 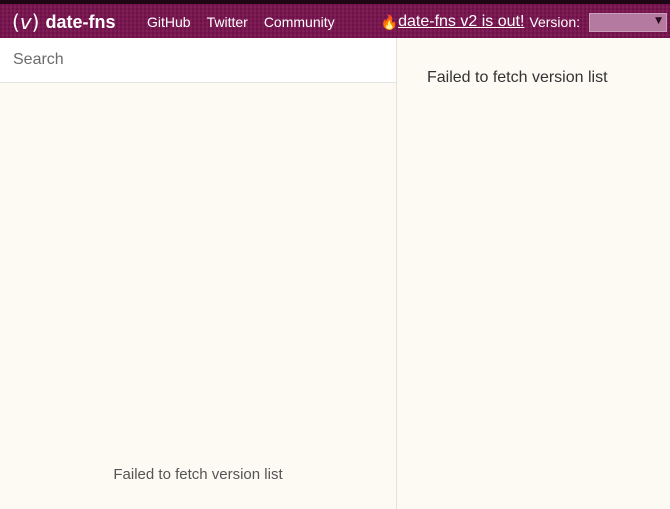 I want to click on logo-link: (ⅴ) date-fns, so click(x=63, y=22).